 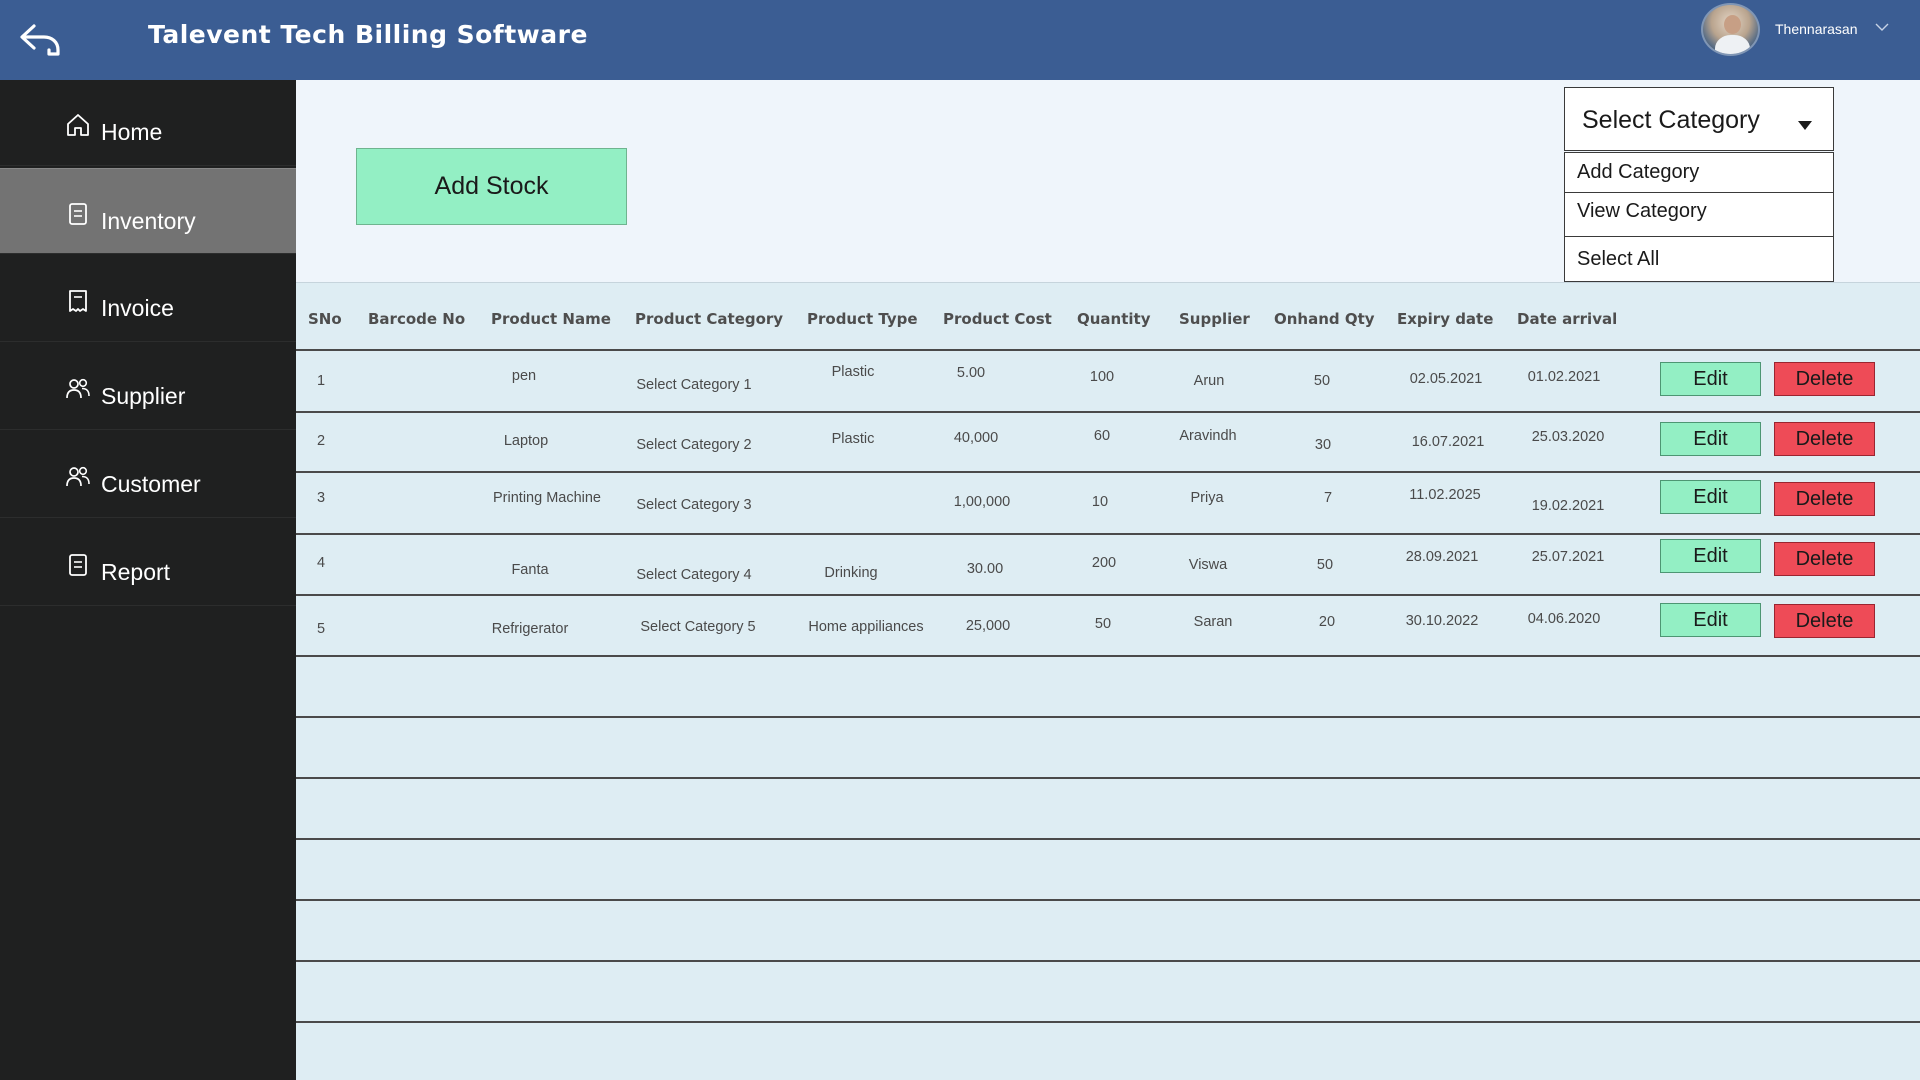 I want to click on cell-product-category: Select Category 5, so click(x=698, y=627).